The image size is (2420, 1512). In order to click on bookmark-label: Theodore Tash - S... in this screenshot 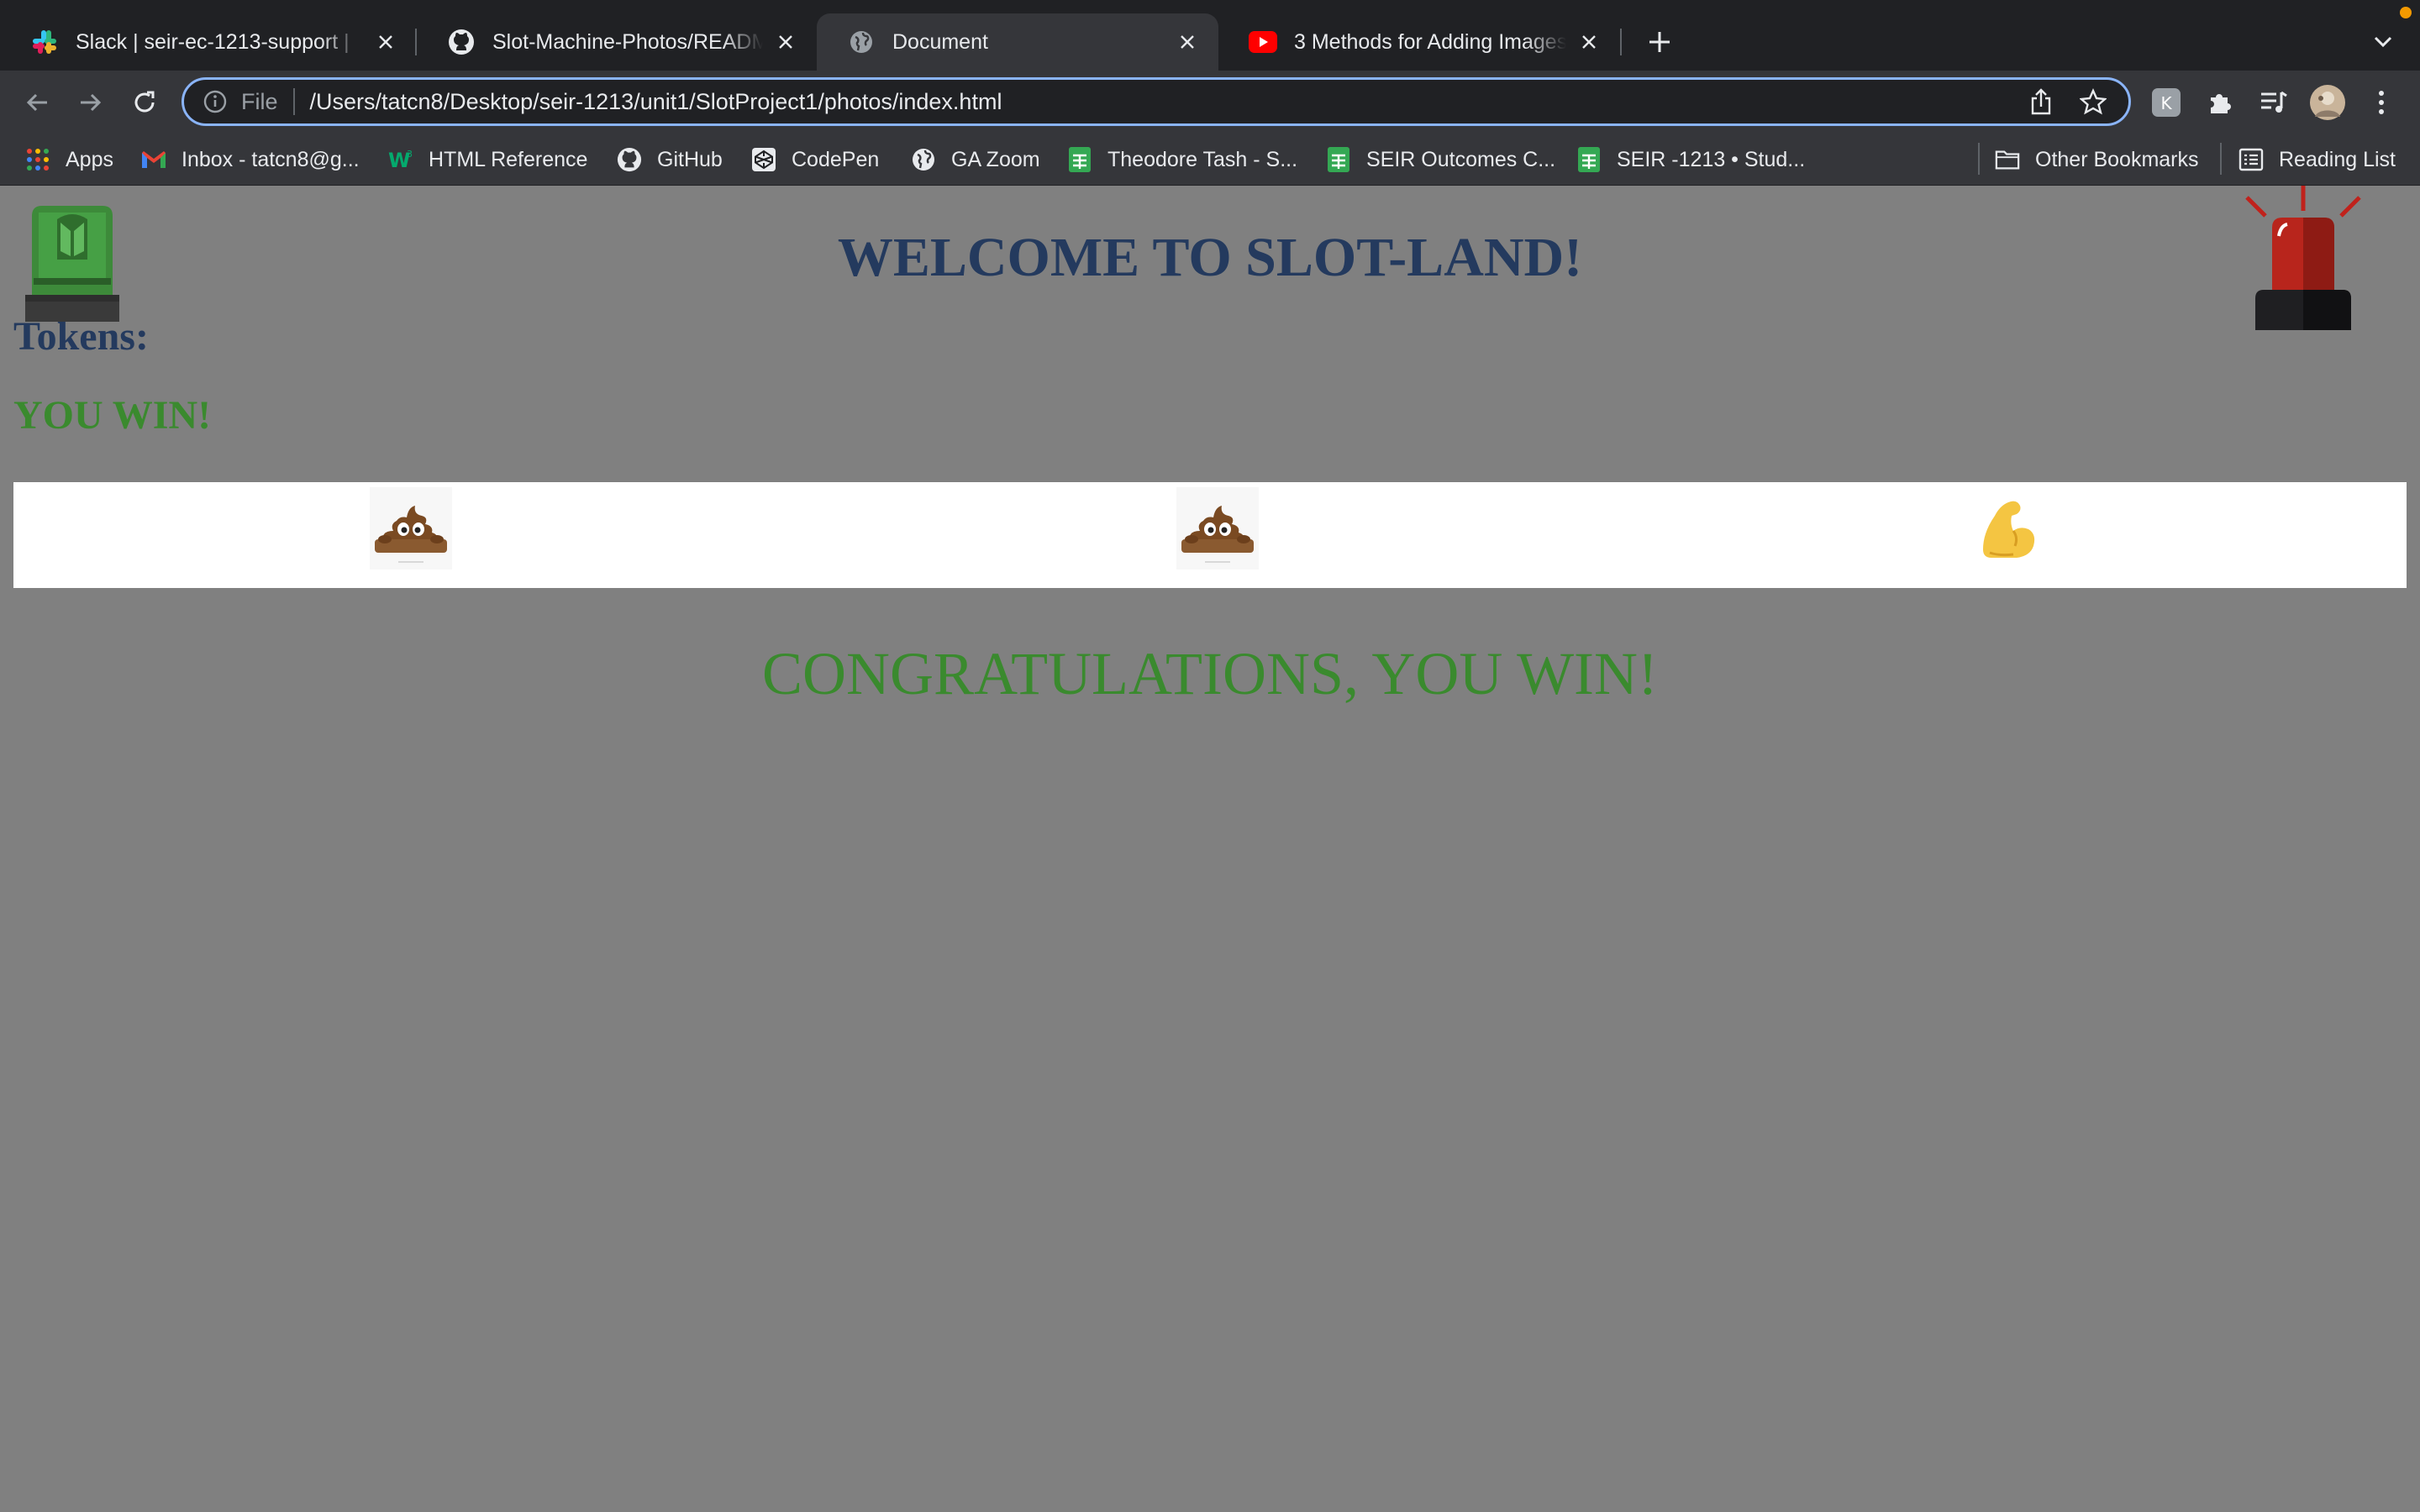, I will do `click(1202, 159)`.